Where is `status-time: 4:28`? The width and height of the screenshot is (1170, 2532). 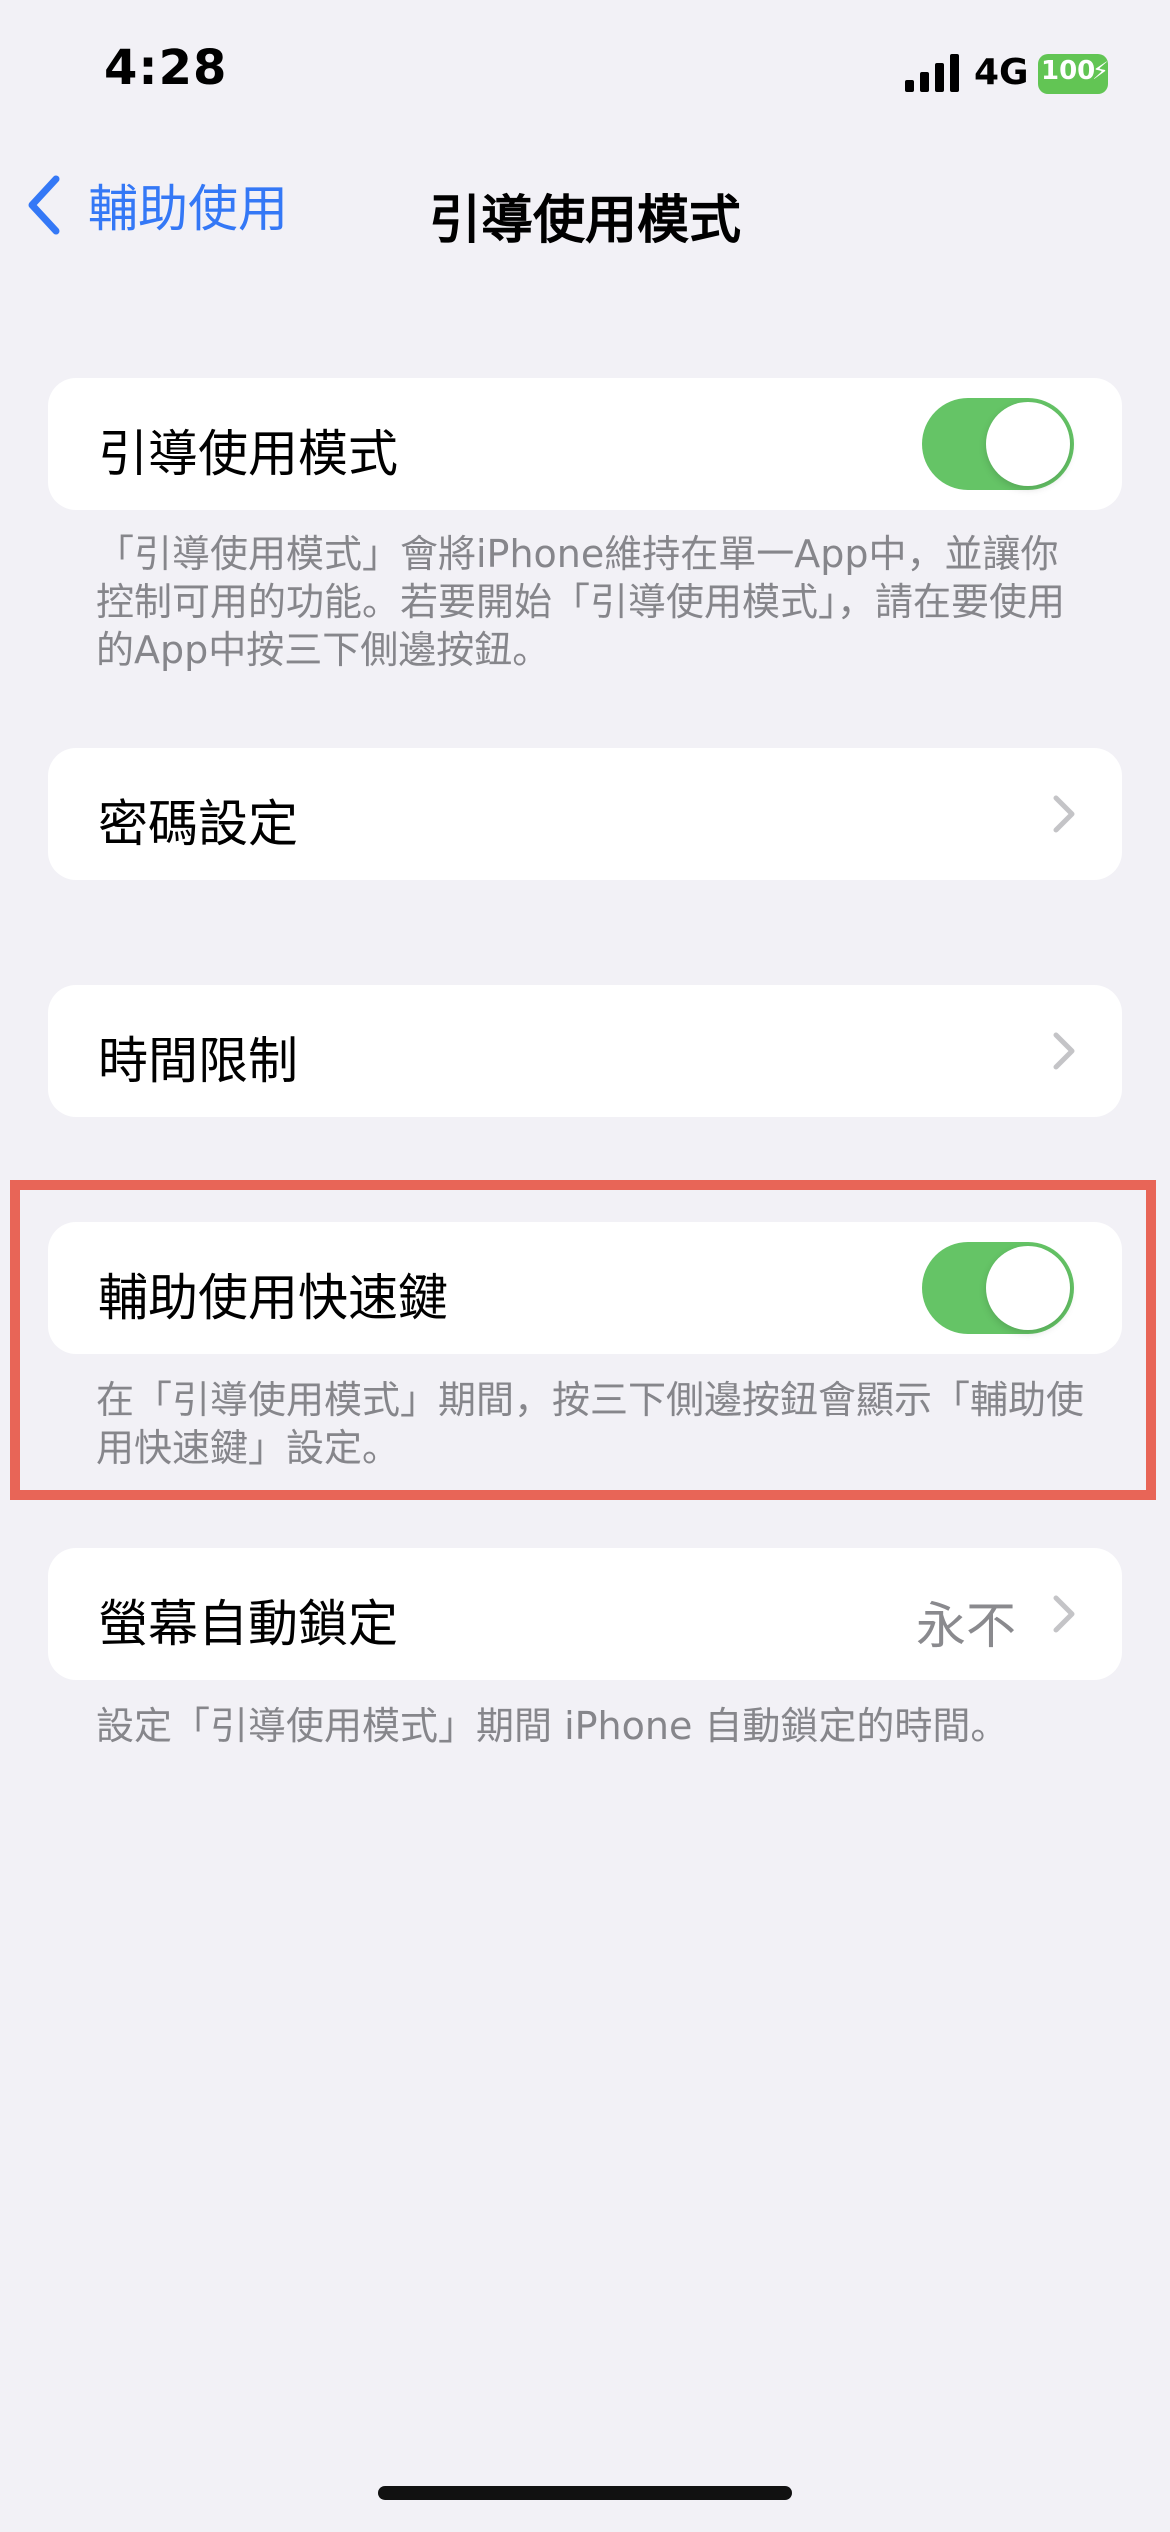 status-time: 4:28 is located at coordinates (166, 68).